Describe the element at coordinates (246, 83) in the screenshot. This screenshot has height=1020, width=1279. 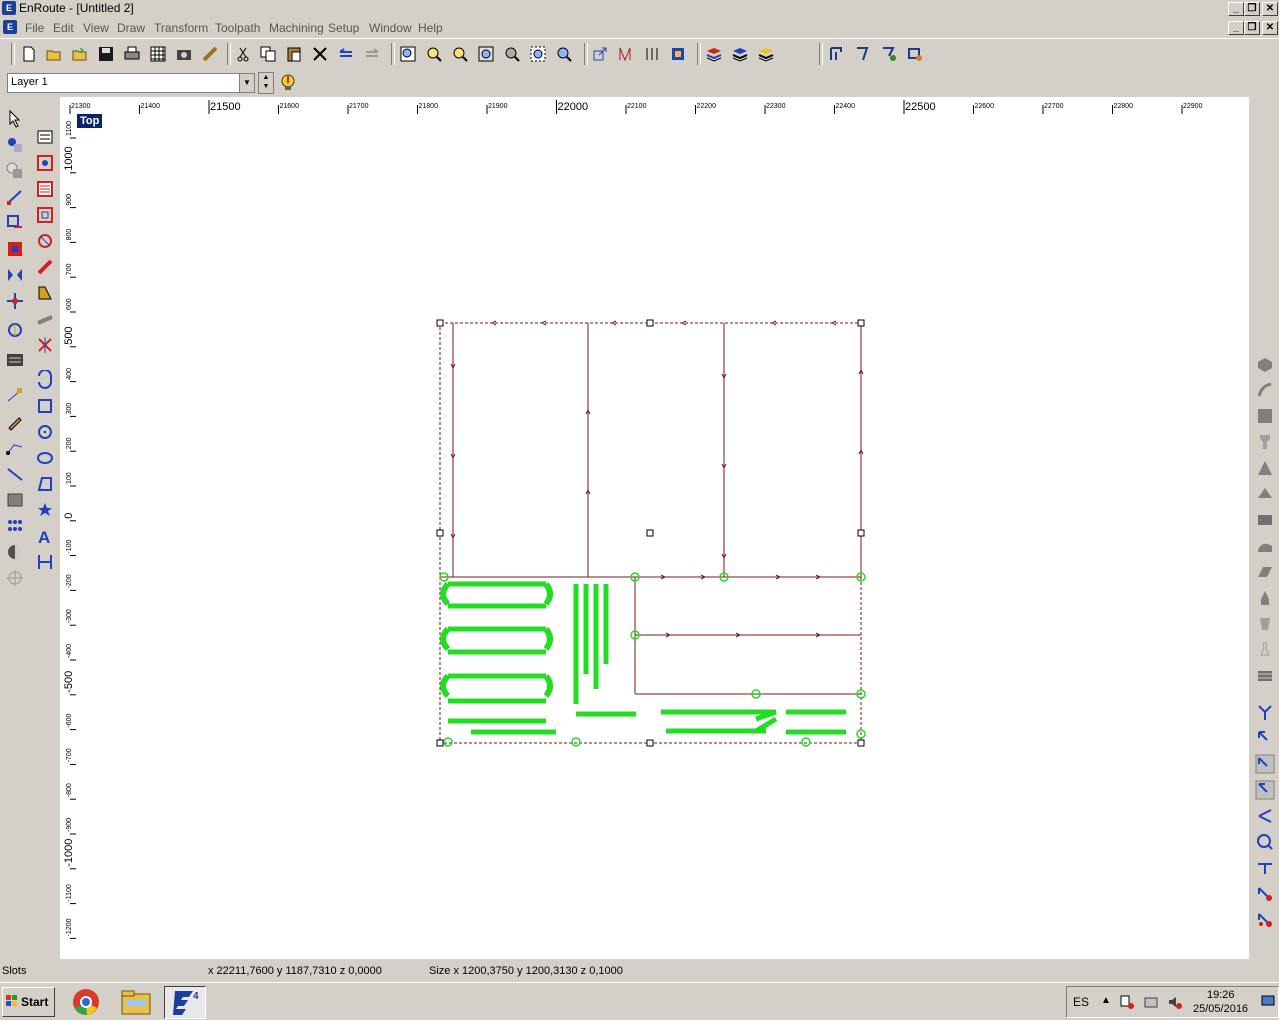
I see `chevron-down-icon: ▼` at that location.